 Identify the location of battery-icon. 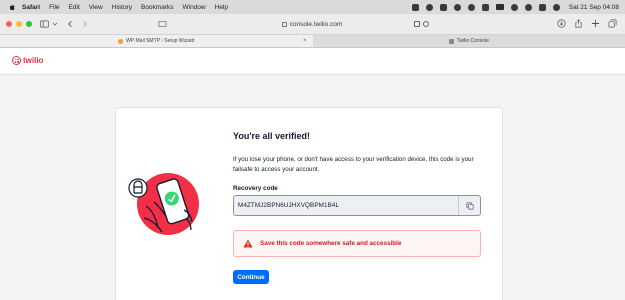
(485, 7).